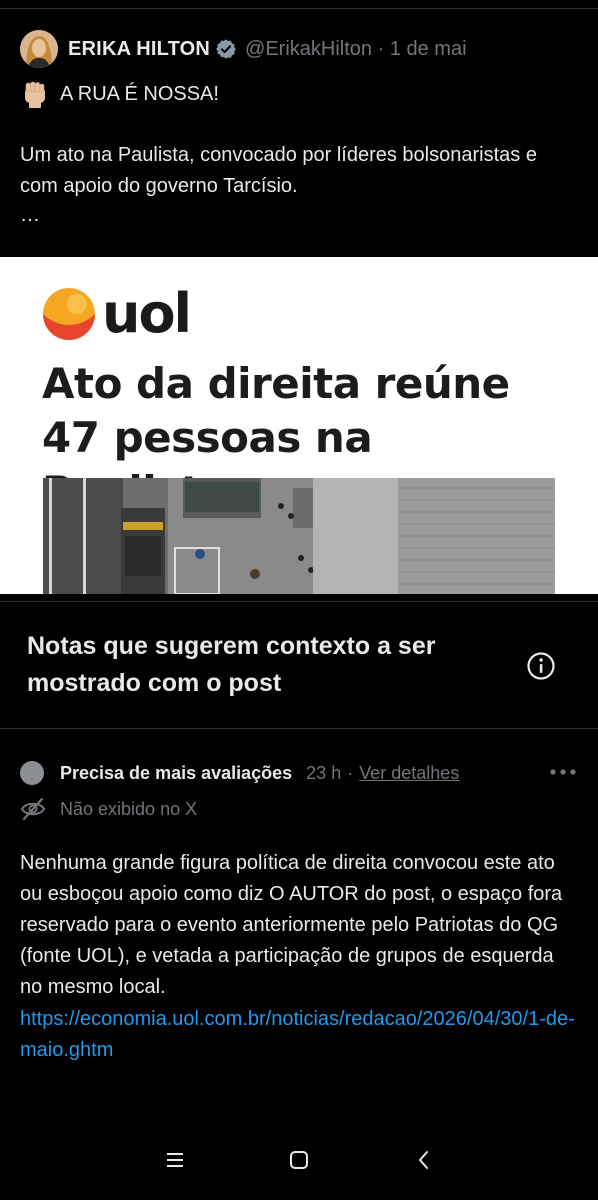  Describe the element at coordinates (355, 49) in the screenshot. I see `handle-and-date: @ErikakHilton · 1 de mai` at that location.